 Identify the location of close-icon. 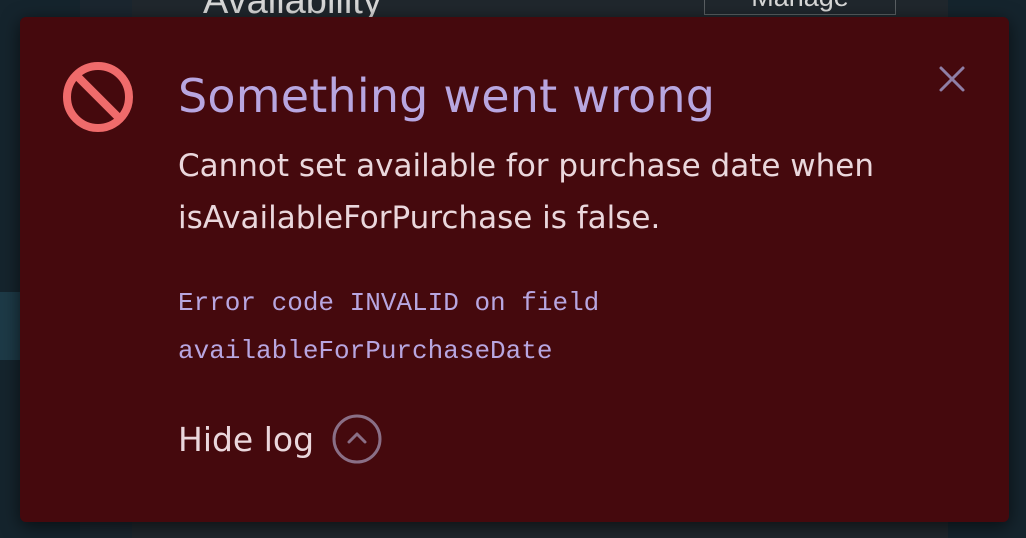
(952, 79).